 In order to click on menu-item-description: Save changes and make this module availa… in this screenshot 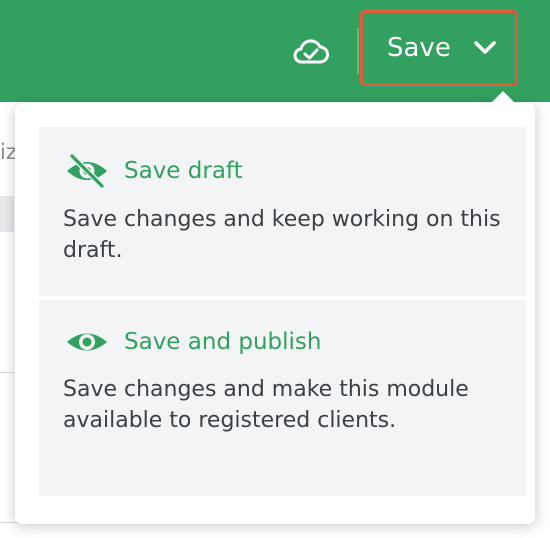, I will do `click(266, 405)`.